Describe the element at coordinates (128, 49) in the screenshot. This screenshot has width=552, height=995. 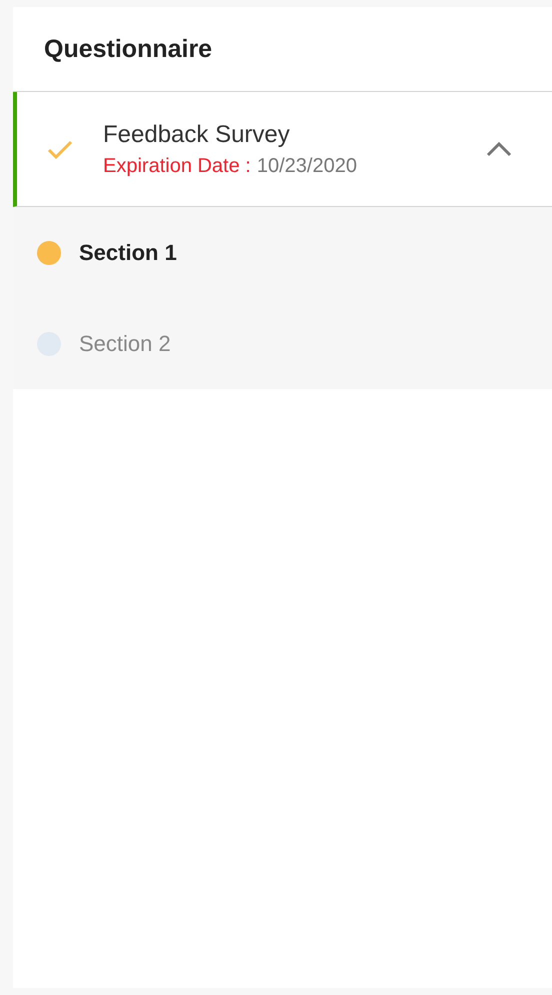
I see `panel-title: Questionnaire` at that location.